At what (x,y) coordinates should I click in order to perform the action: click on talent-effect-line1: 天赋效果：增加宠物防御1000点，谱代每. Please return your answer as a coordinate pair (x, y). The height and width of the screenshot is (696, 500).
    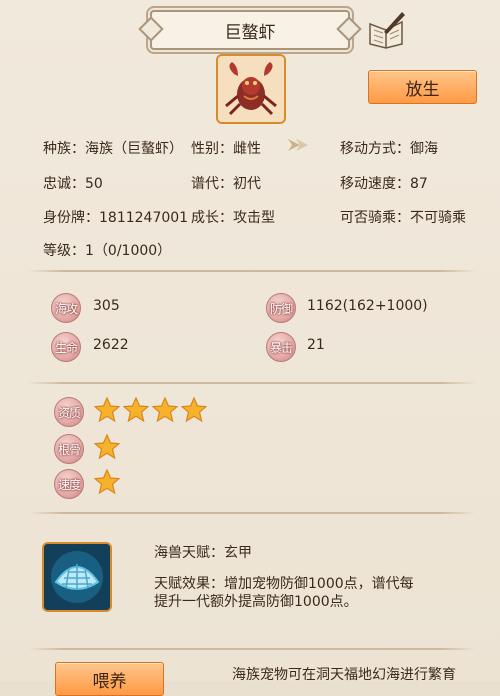
    Looking at the image, I should click on (284, 584).